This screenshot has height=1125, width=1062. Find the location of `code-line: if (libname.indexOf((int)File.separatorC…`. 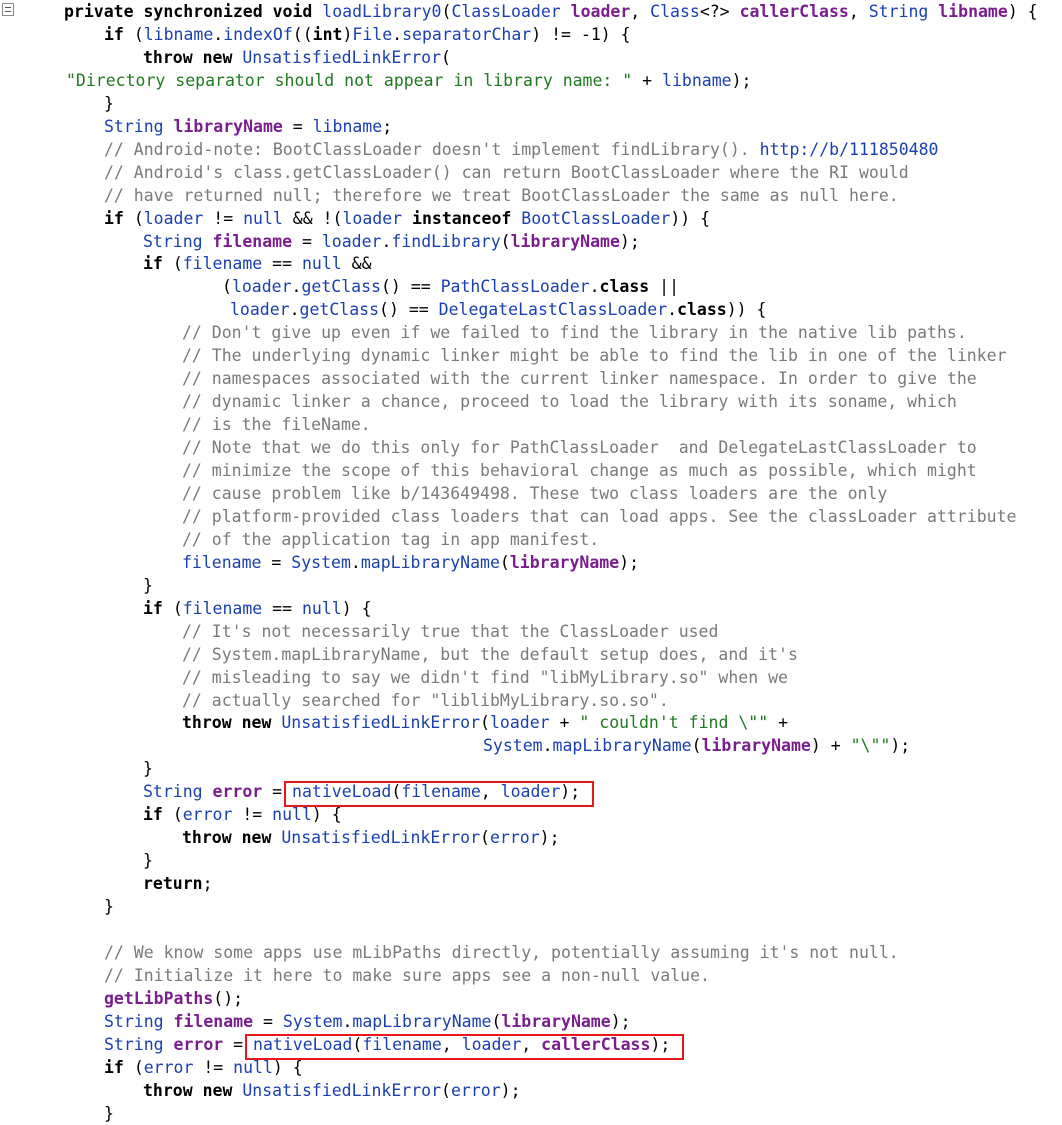

code-line: if (libname.indexOf((int)File.separatorC… is located at coordinates (367, 34).